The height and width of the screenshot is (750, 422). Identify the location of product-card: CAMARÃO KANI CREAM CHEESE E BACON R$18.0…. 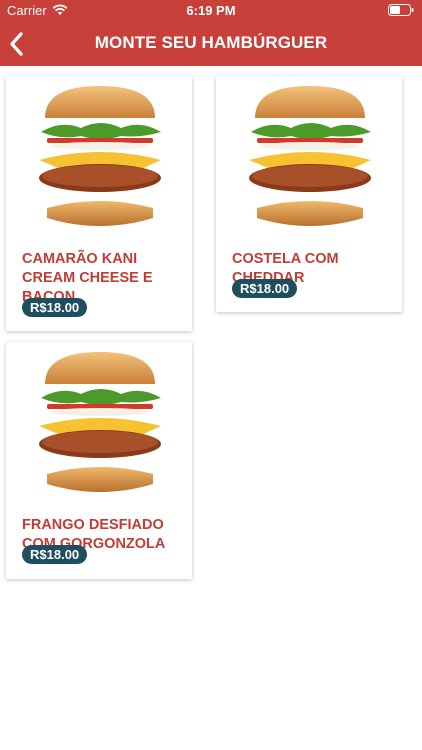
(99, 203).